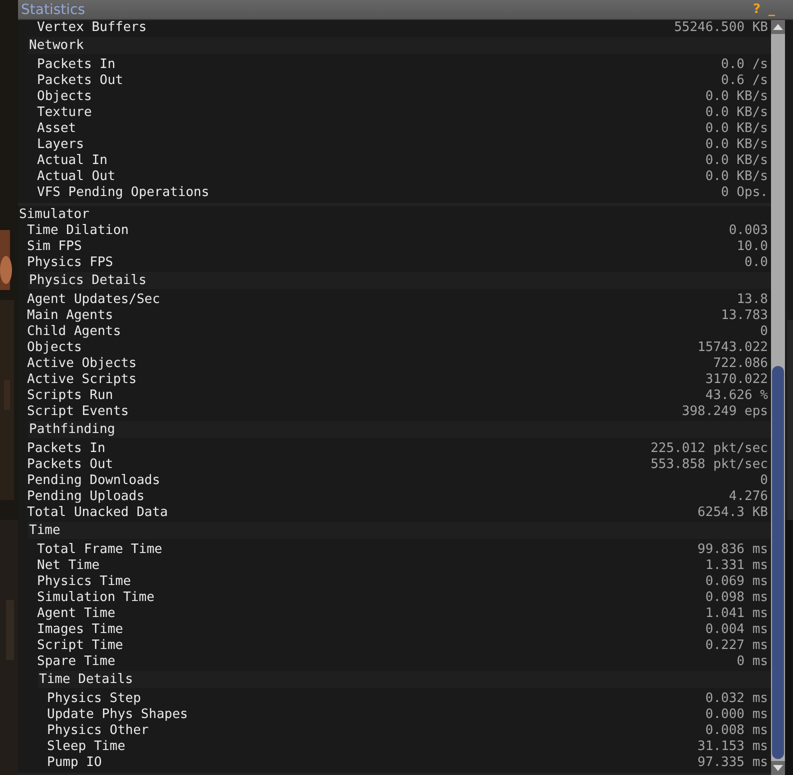 The width and height of the screenshot is (793, 775). I want to click on stat-value: 10.0, so click(752, 247).